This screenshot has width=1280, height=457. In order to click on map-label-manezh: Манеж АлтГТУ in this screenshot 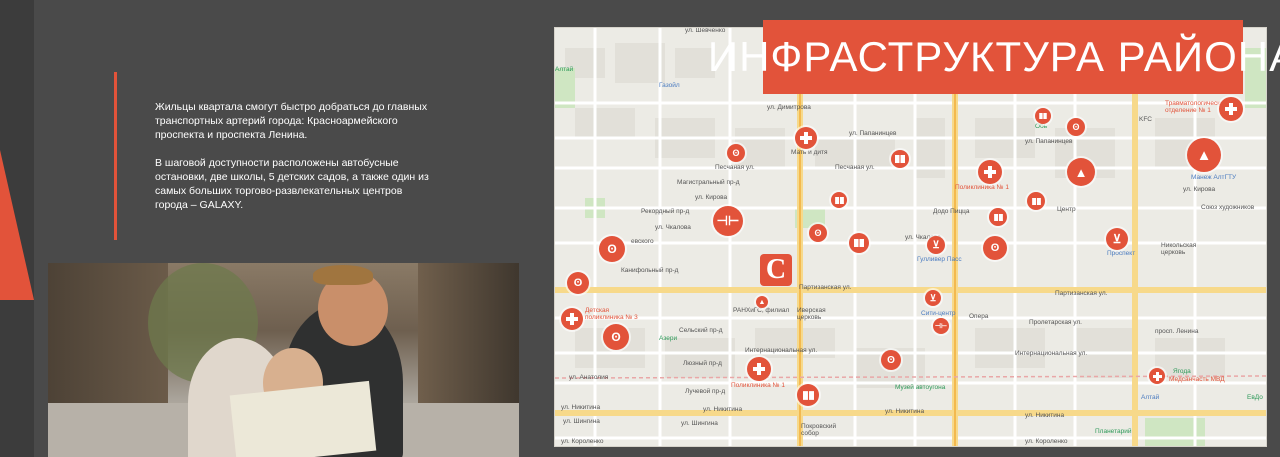, I will do `click(1214, 177)`.